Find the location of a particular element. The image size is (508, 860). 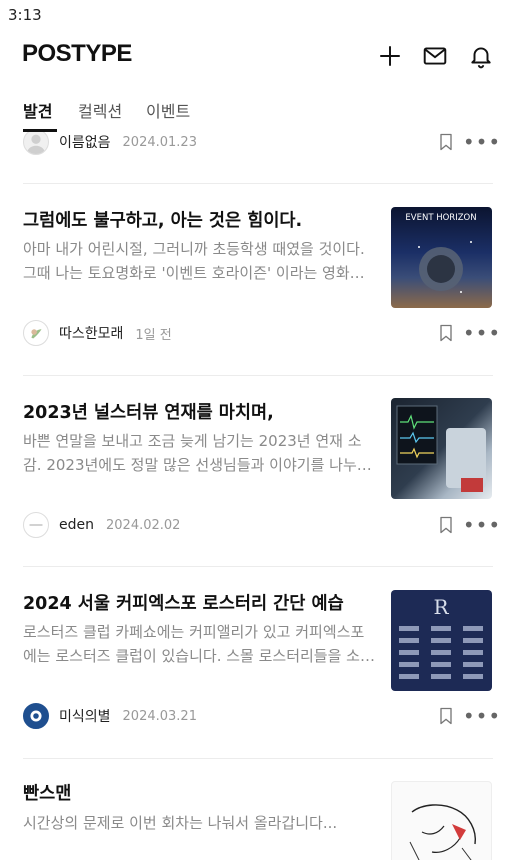

post-date: 2024.02.02 is located at coordinates (143, 525).